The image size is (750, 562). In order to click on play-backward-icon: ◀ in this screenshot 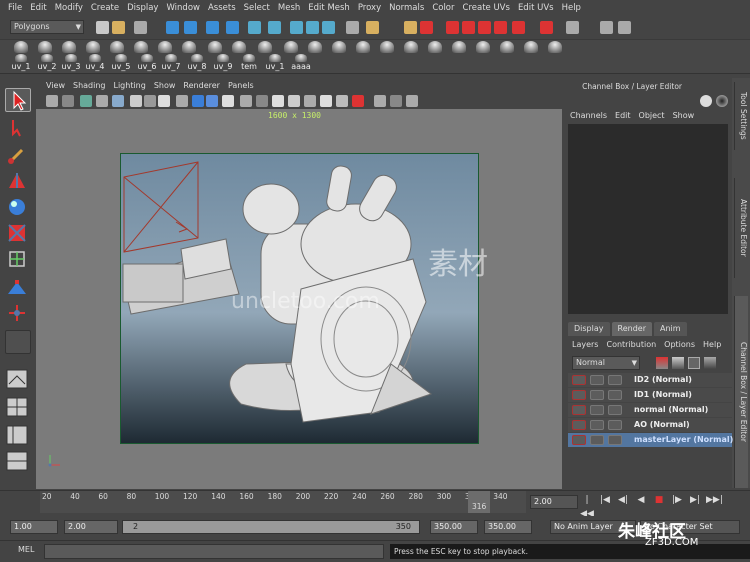, I will do `click(641, 500)`.